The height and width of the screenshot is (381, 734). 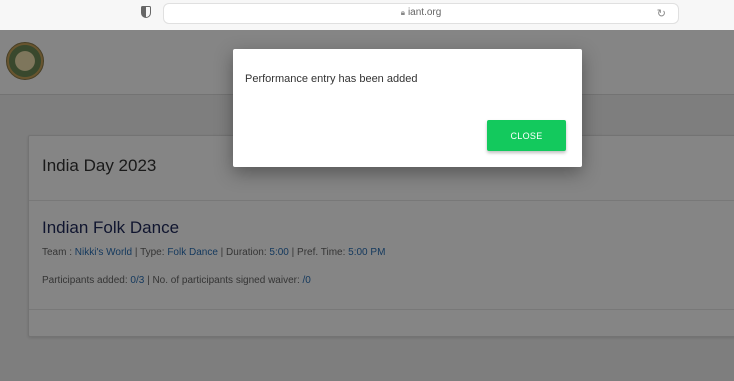 What do you see at coordinates (146, 12) in the screenshot?
I see `shield-icon` at bounding box center [146, 12].